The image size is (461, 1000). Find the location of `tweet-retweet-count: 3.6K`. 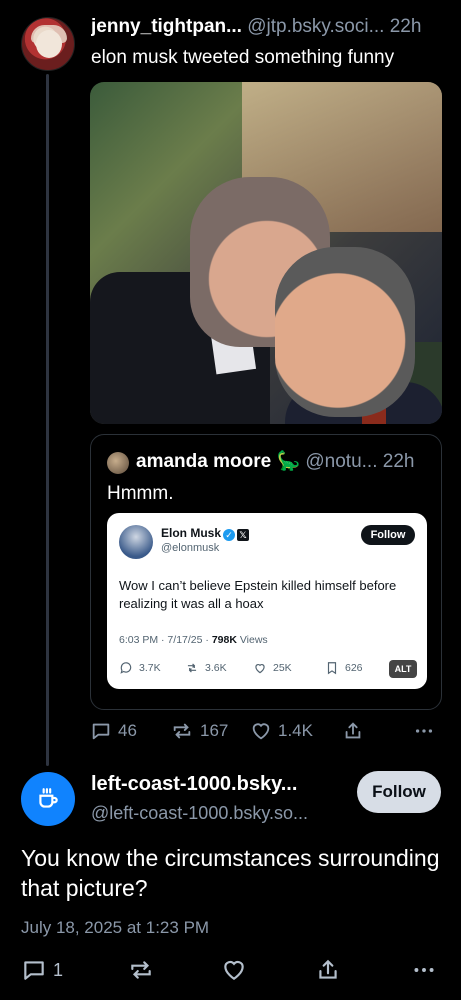

tweet-retweet-count: 3.6K is located at coordinates (216, 668).